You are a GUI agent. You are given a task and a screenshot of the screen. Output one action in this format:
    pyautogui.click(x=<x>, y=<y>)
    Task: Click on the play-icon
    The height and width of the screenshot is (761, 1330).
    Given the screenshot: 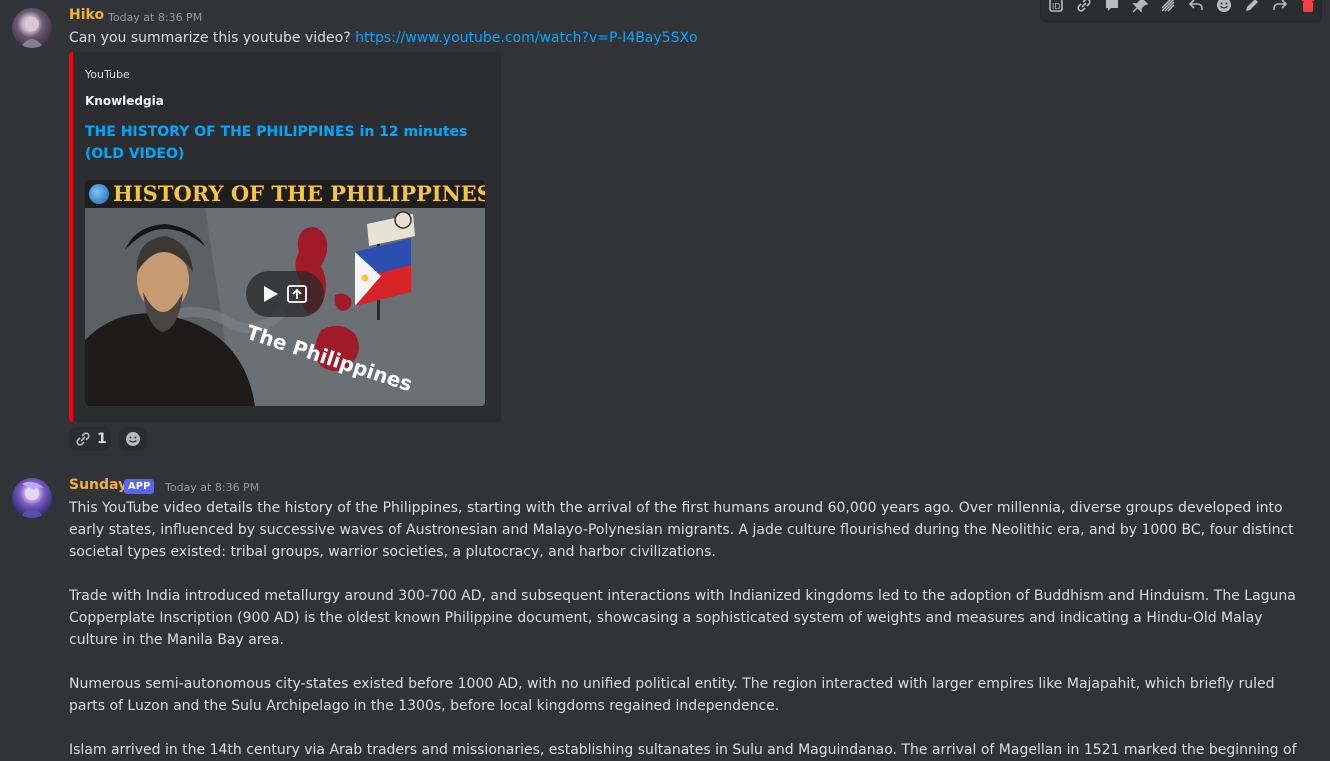 What is the action you would take?
    pyautogui.click(x=271, y=294)
    